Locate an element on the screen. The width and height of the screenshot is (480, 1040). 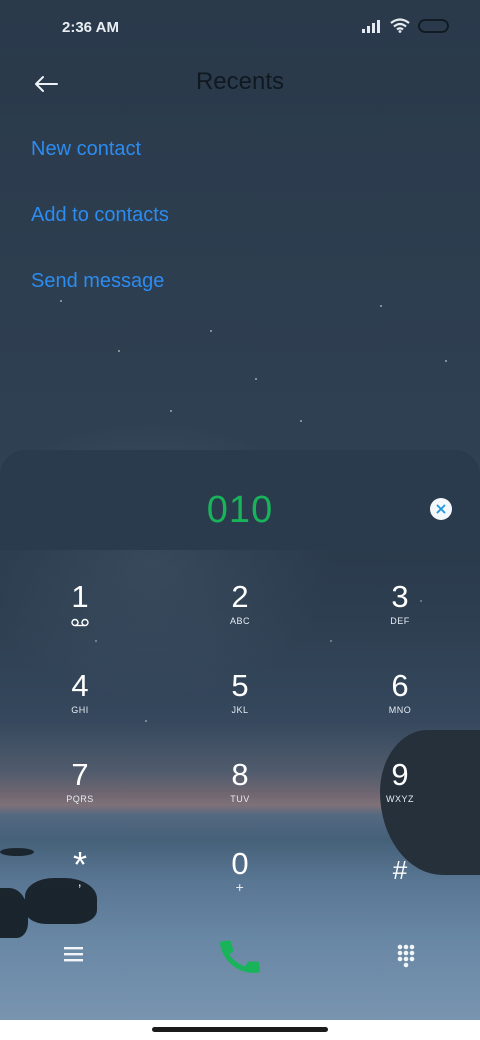
key-letters: DEF is located at coordinates (400, 621).